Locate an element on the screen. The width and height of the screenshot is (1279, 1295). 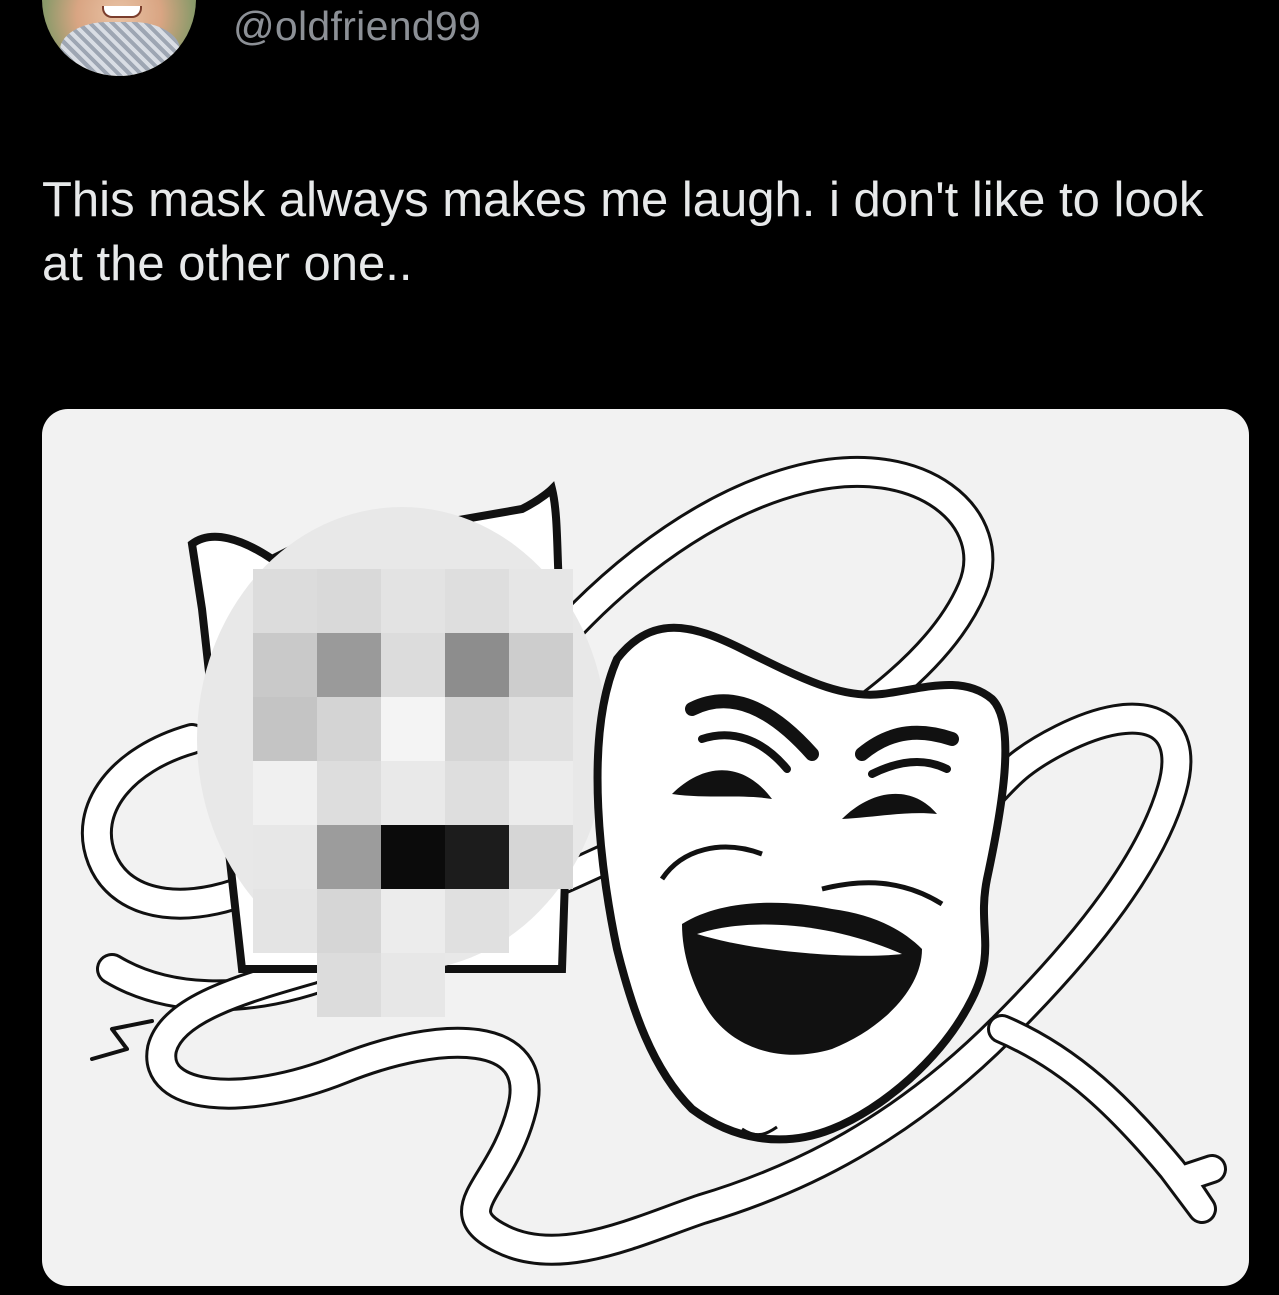
avatar is located at coordinates (119, 38).